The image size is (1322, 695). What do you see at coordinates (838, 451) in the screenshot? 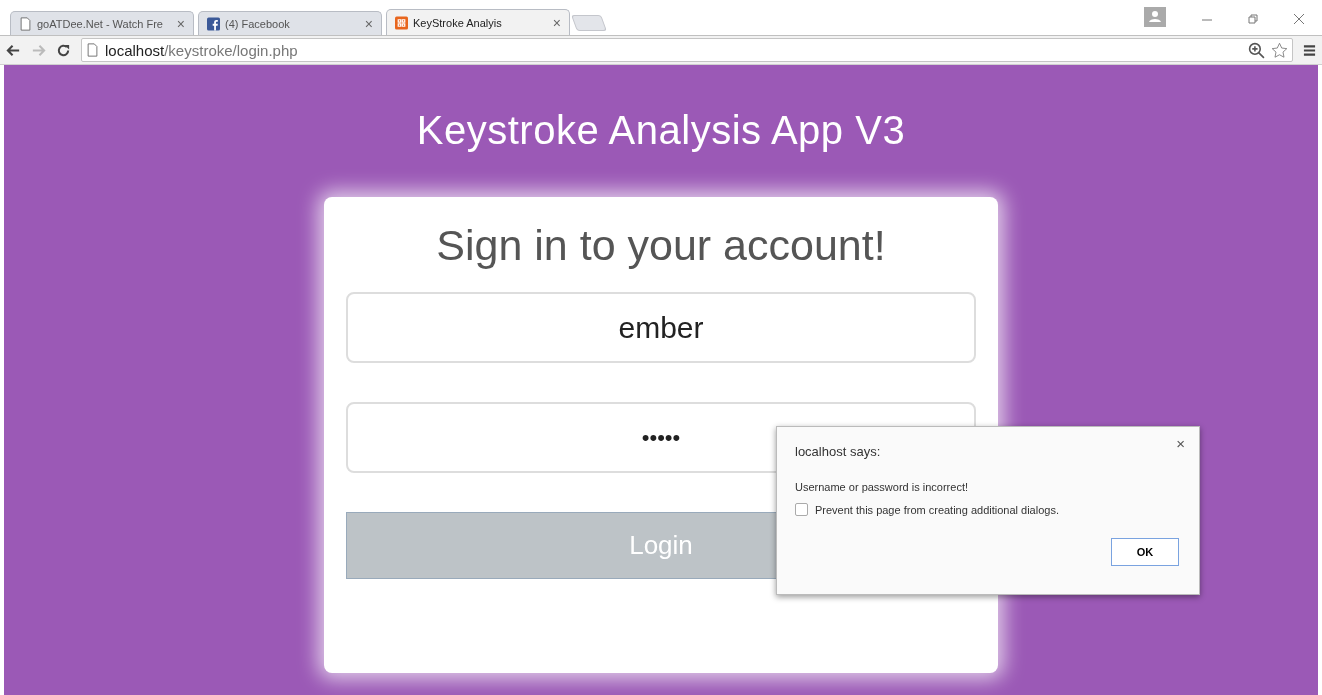
I see `dialog-title: localhost says:` at bounding box center [838, 451].